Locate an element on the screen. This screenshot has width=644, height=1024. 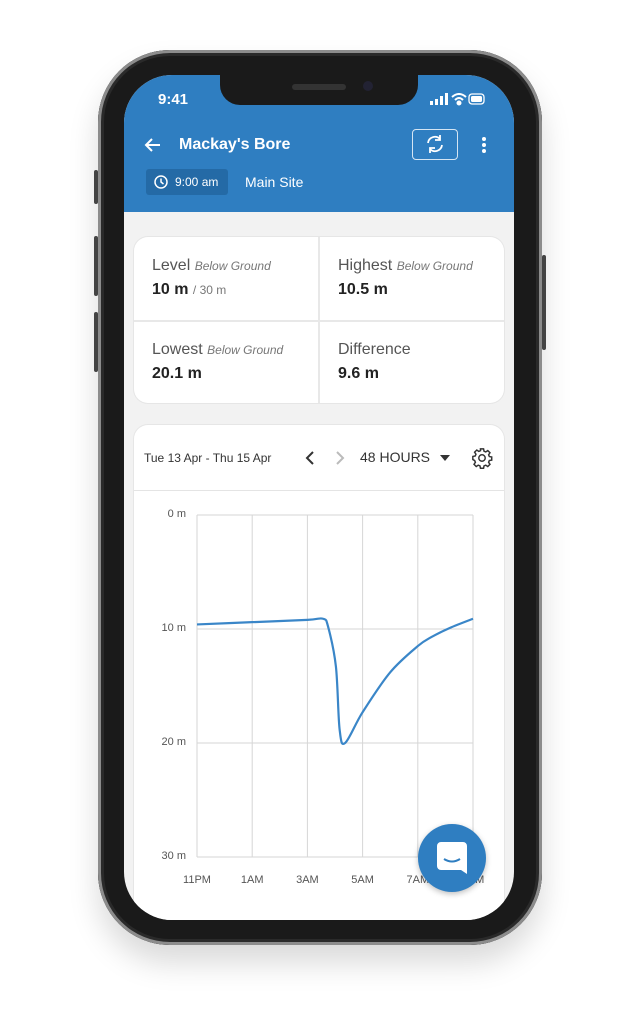
x-tick-label: 3AM is located at coordinates (307, 880).